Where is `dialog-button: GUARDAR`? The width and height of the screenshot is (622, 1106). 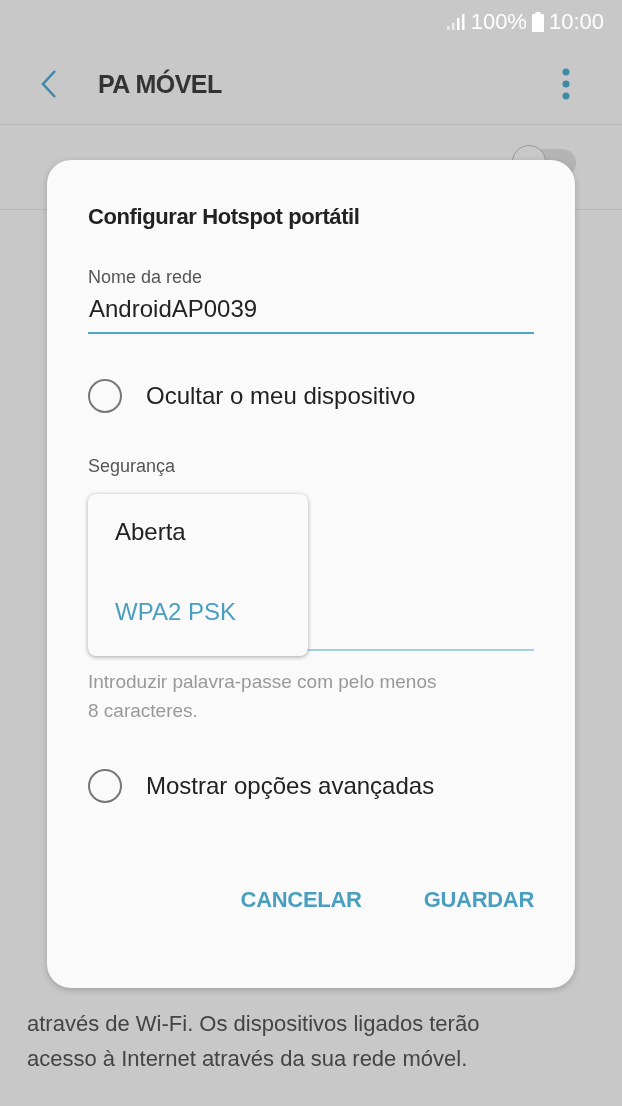
dialog-button: GUARDAR is located at coordinates (478, 900).